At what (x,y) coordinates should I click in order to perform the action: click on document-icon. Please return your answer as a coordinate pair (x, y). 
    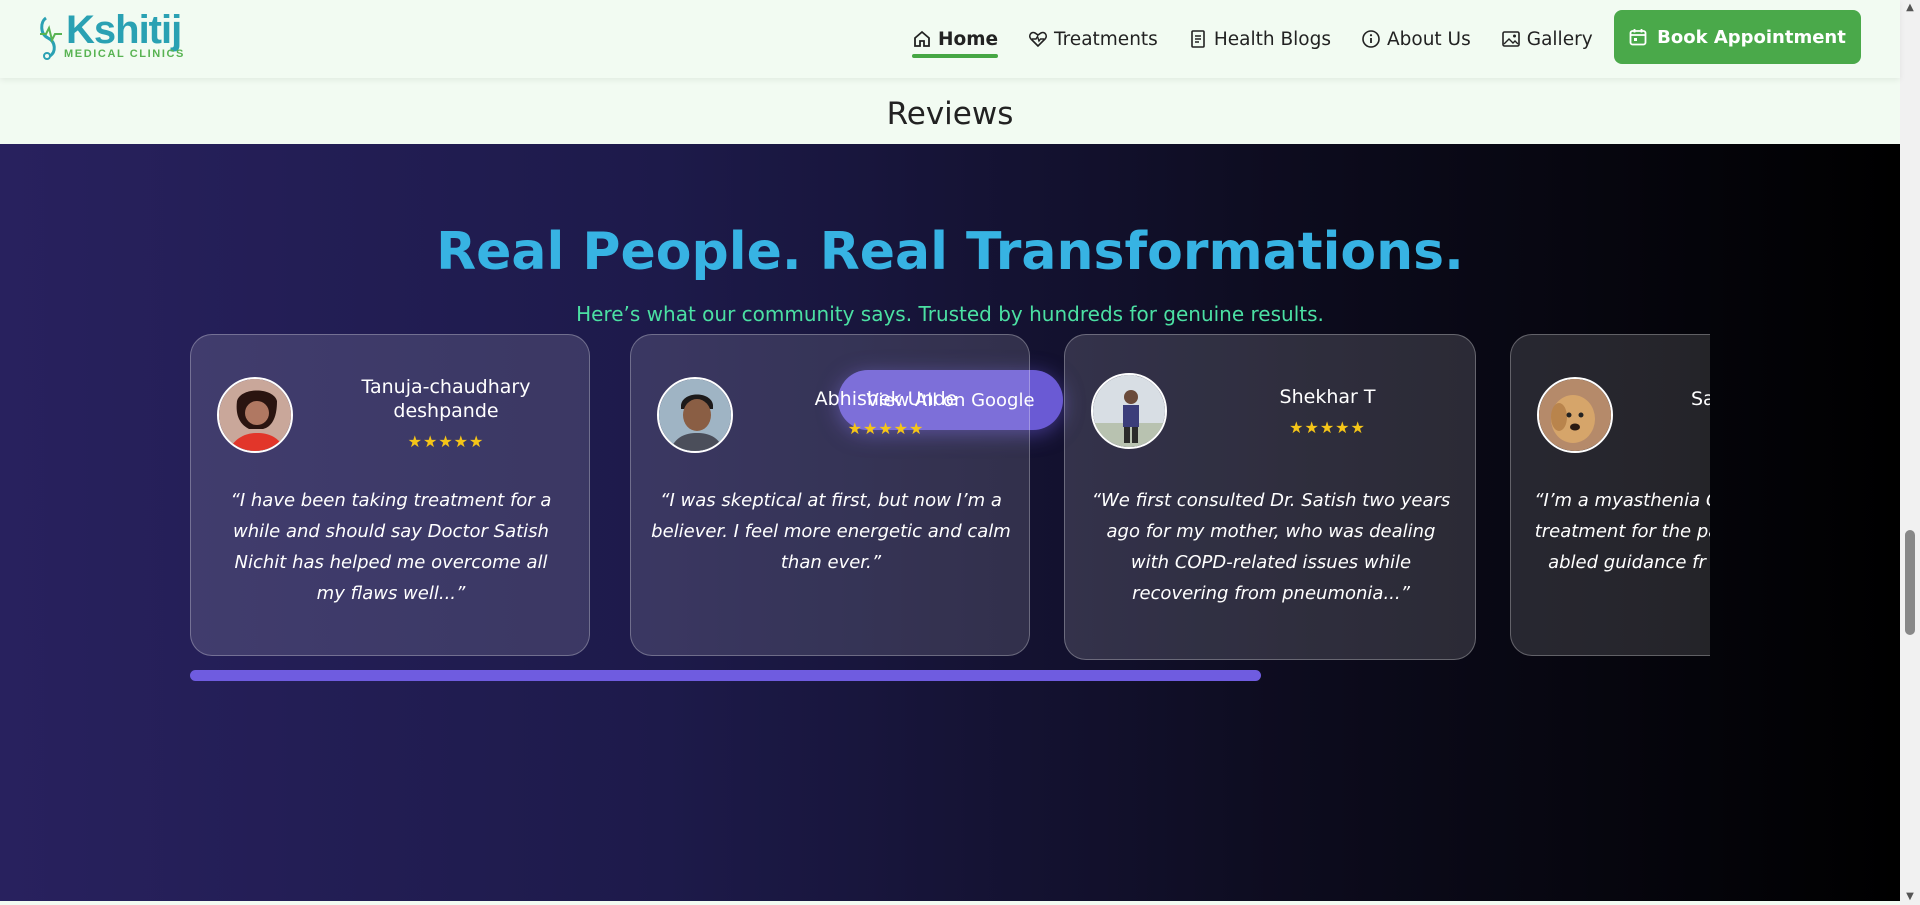
    Looking at the image, I should click on (1198, 39).